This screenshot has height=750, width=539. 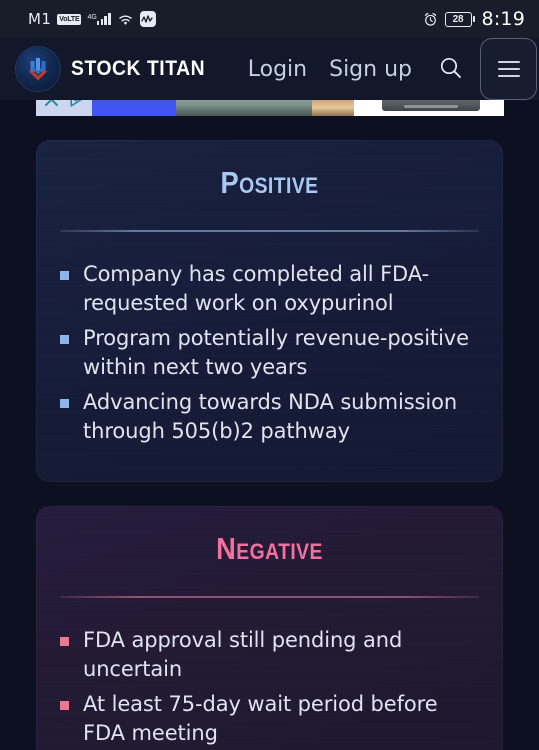 I want to click on brand-name-label: STOCK TITAN, so click(x=138, y=68).